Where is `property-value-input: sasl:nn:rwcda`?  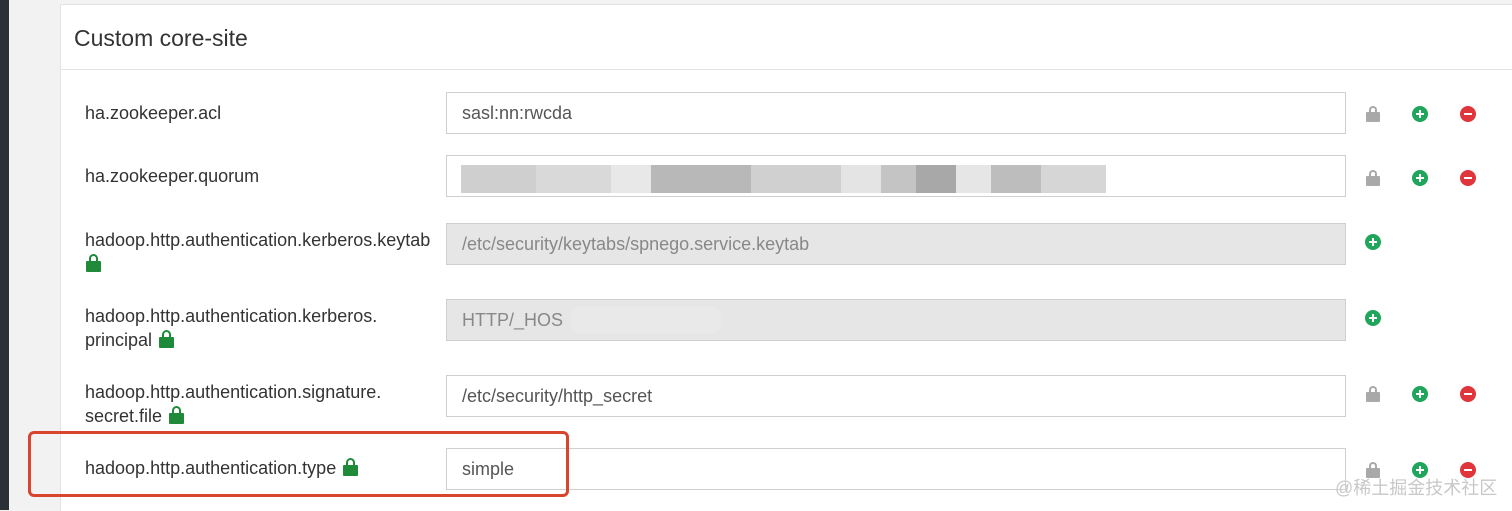 property-value-input: sasl:nn:rwcda is located at coordinates (896, 113).